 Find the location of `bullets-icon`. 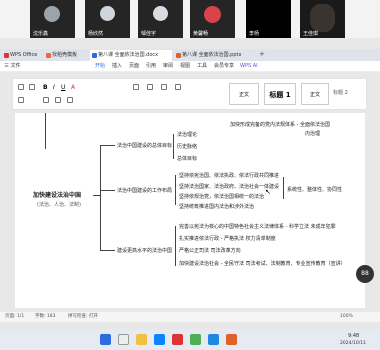

bullets-icon is located at coordinates (136, 87).